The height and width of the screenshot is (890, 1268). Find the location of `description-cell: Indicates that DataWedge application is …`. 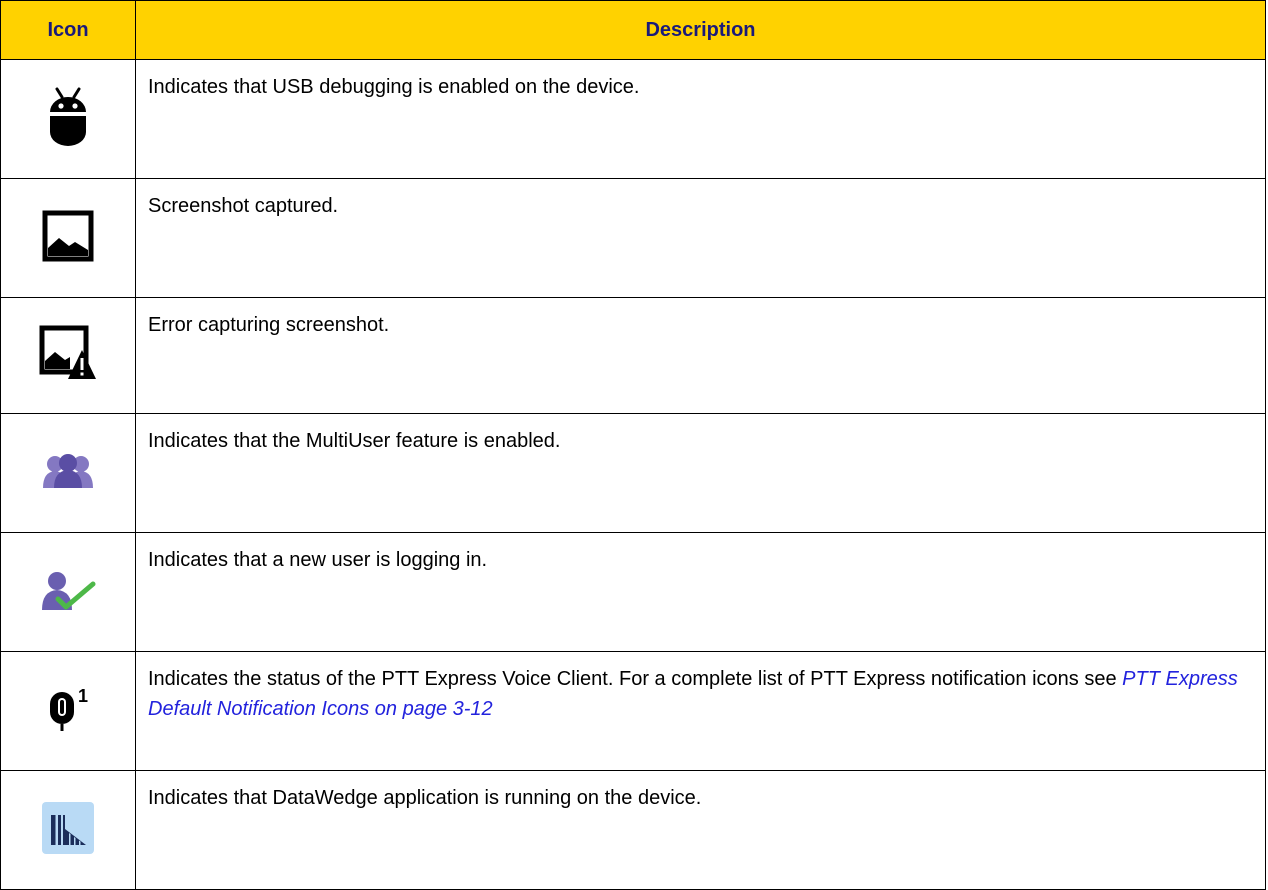

description-cell: Indicates that DataWedge application is … is located at coordinates (700, 830).